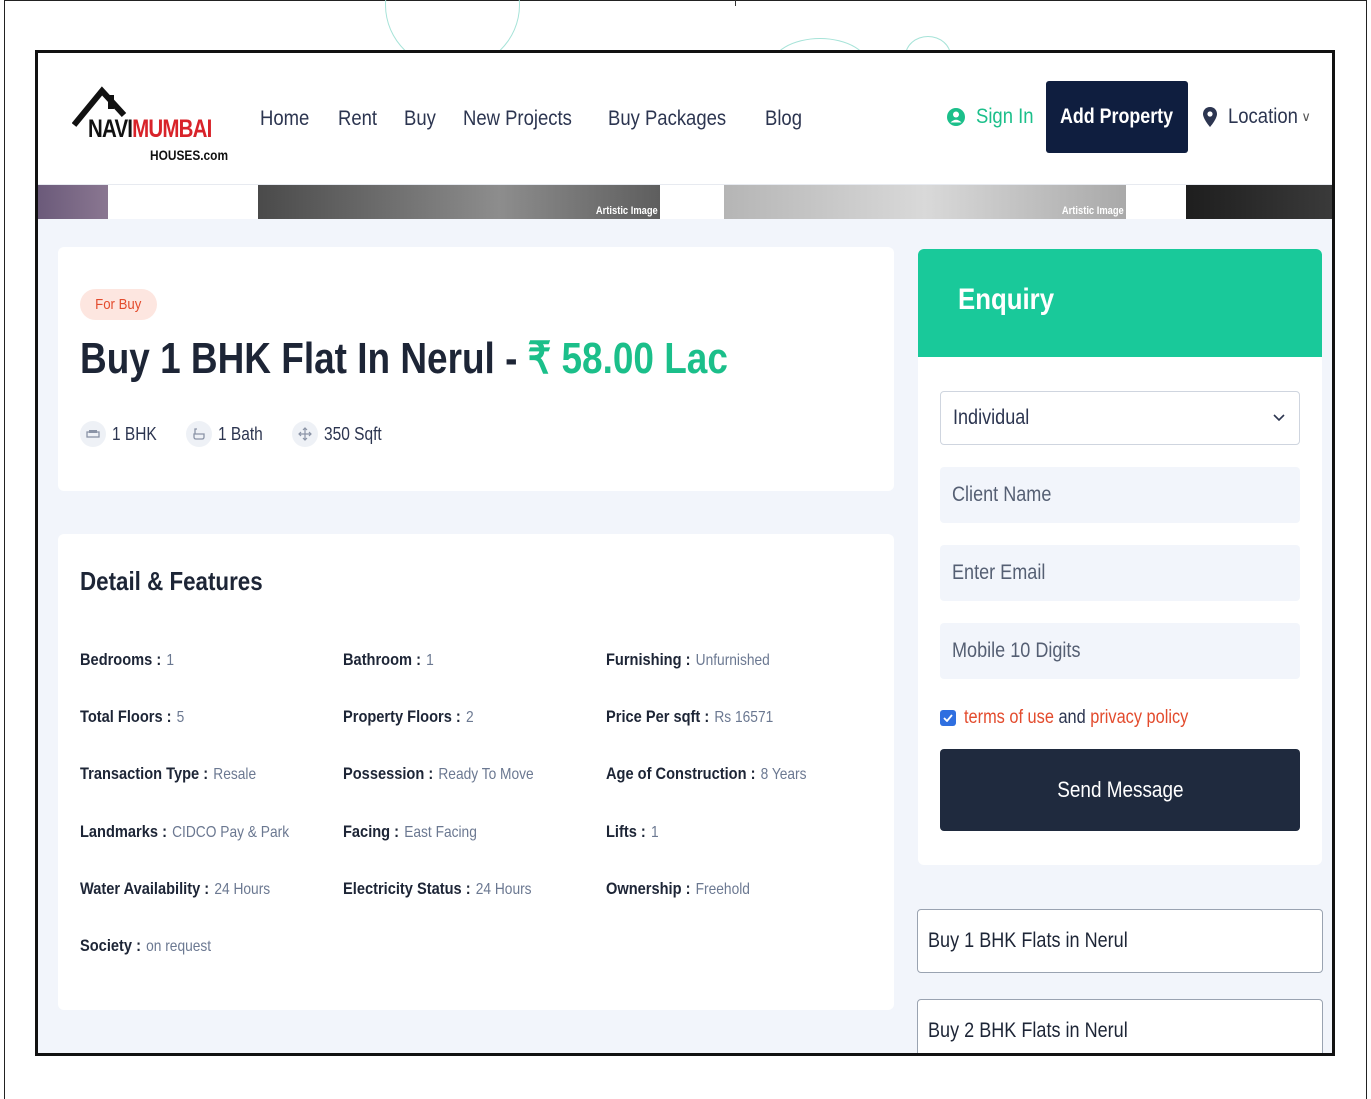 The image size is (1371, 1099). I want to click on feature-label: Transaction Type :, so click(144, 773).